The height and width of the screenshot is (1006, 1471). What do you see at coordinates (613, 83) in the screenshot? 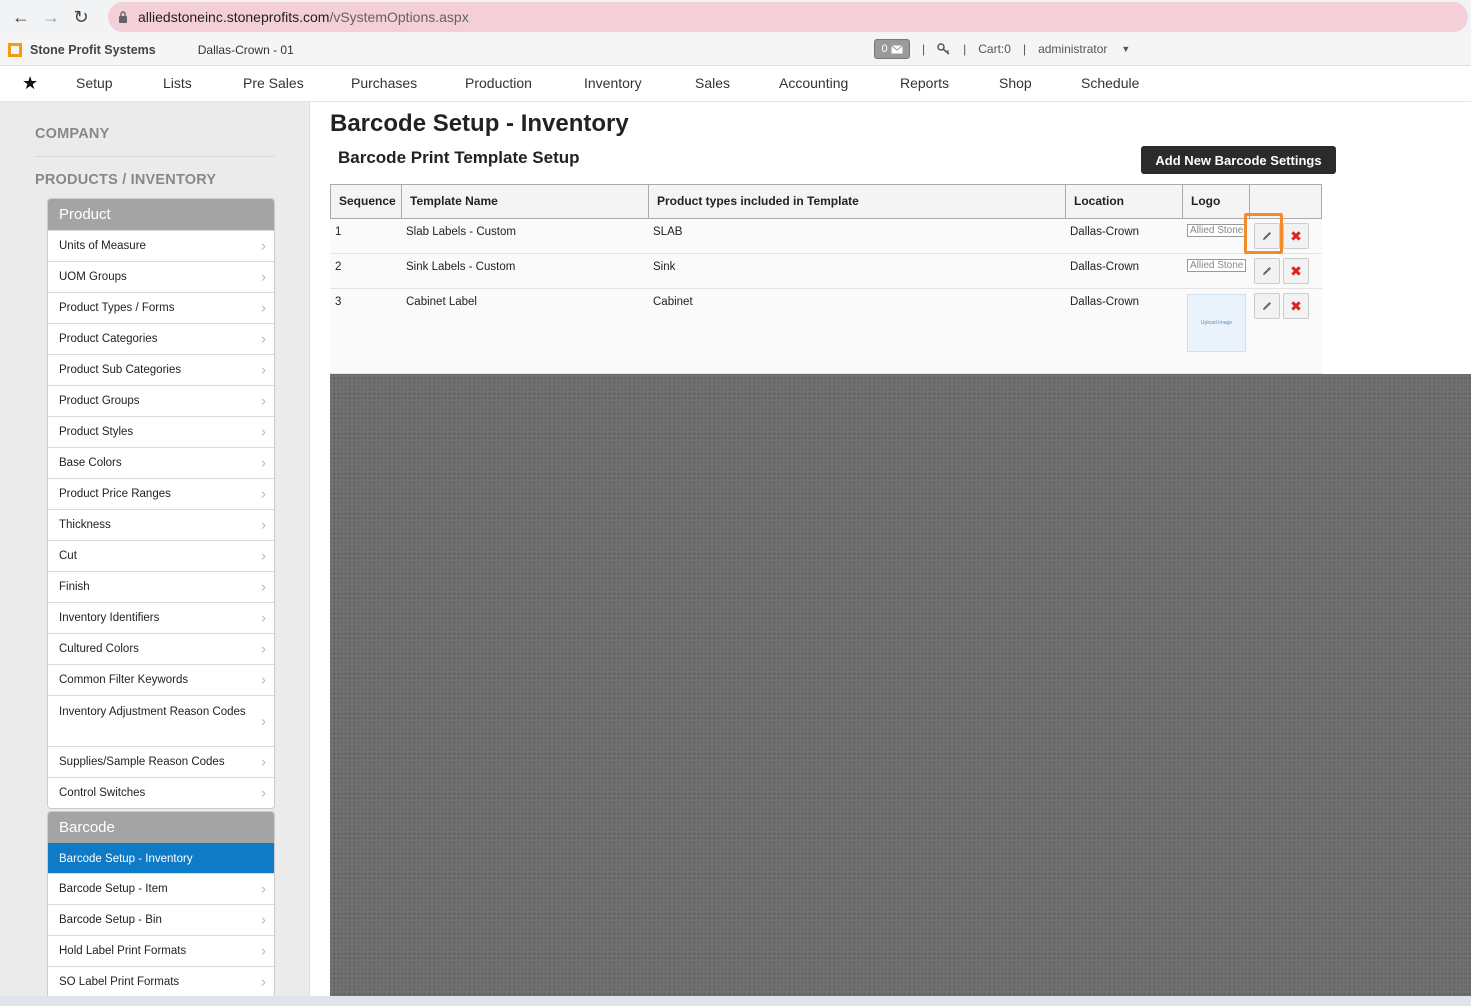
I see `nav-inventory: Inventory` at bounding box center [613, 83].